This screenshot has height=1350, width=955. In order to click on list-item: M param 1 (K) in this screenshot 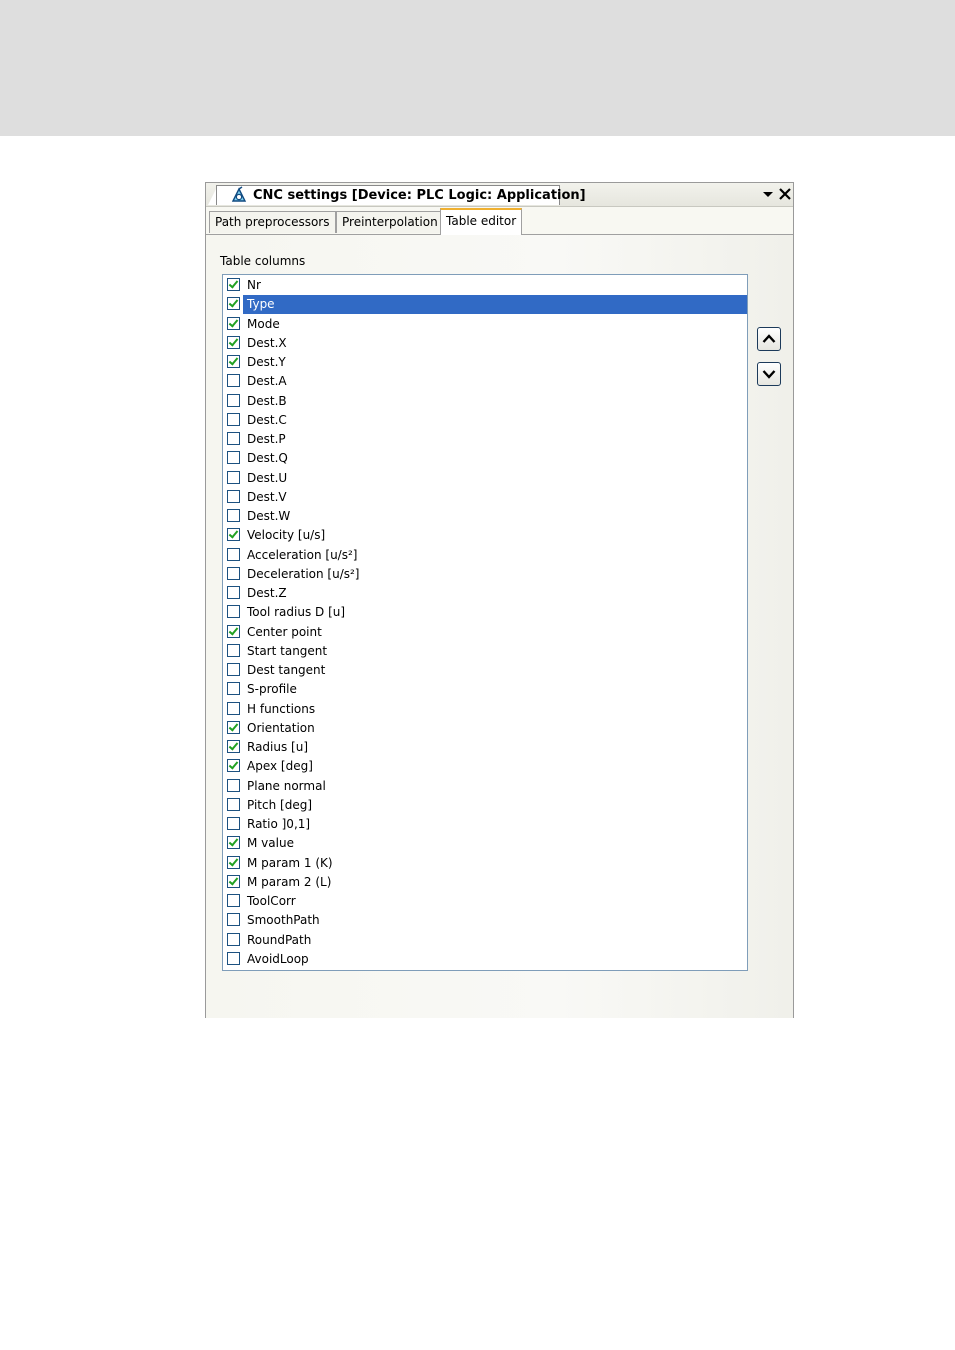, I will do `click(485, 863)`.